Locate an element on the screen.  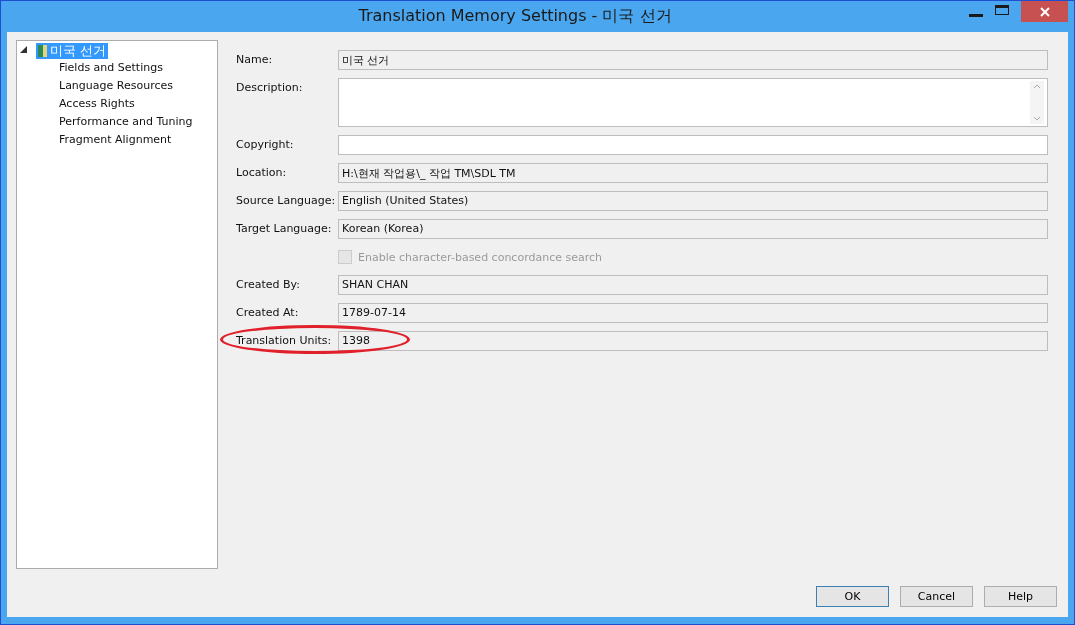
checkbox-label: Enable character-based concordance search is located at coordinates (480, 257).